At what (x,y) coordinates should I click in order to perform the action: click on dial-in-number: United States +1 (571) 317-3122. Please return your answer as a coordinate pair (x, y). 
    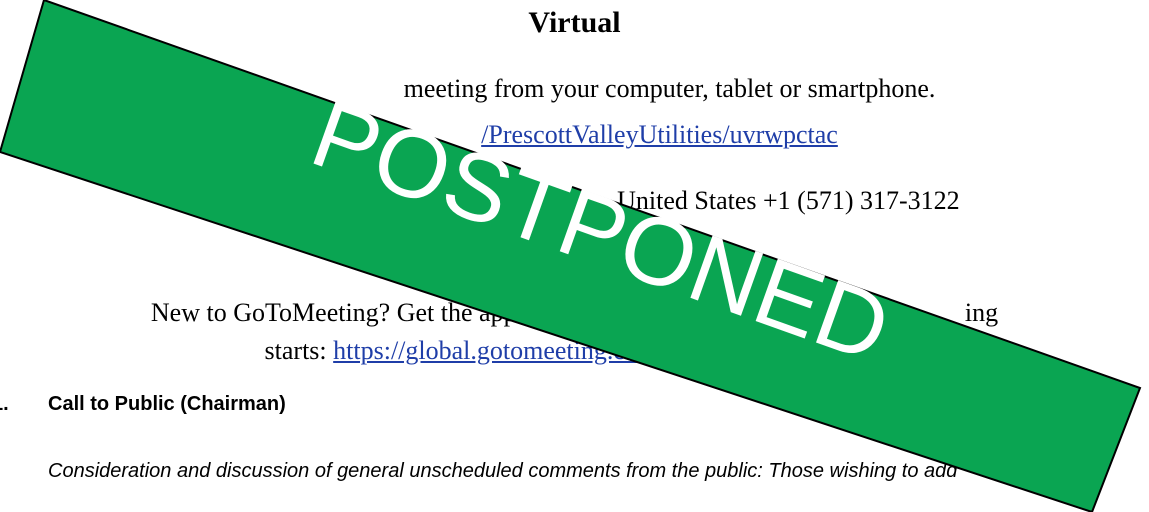
    Looking at the image, I should click on (788, 200).